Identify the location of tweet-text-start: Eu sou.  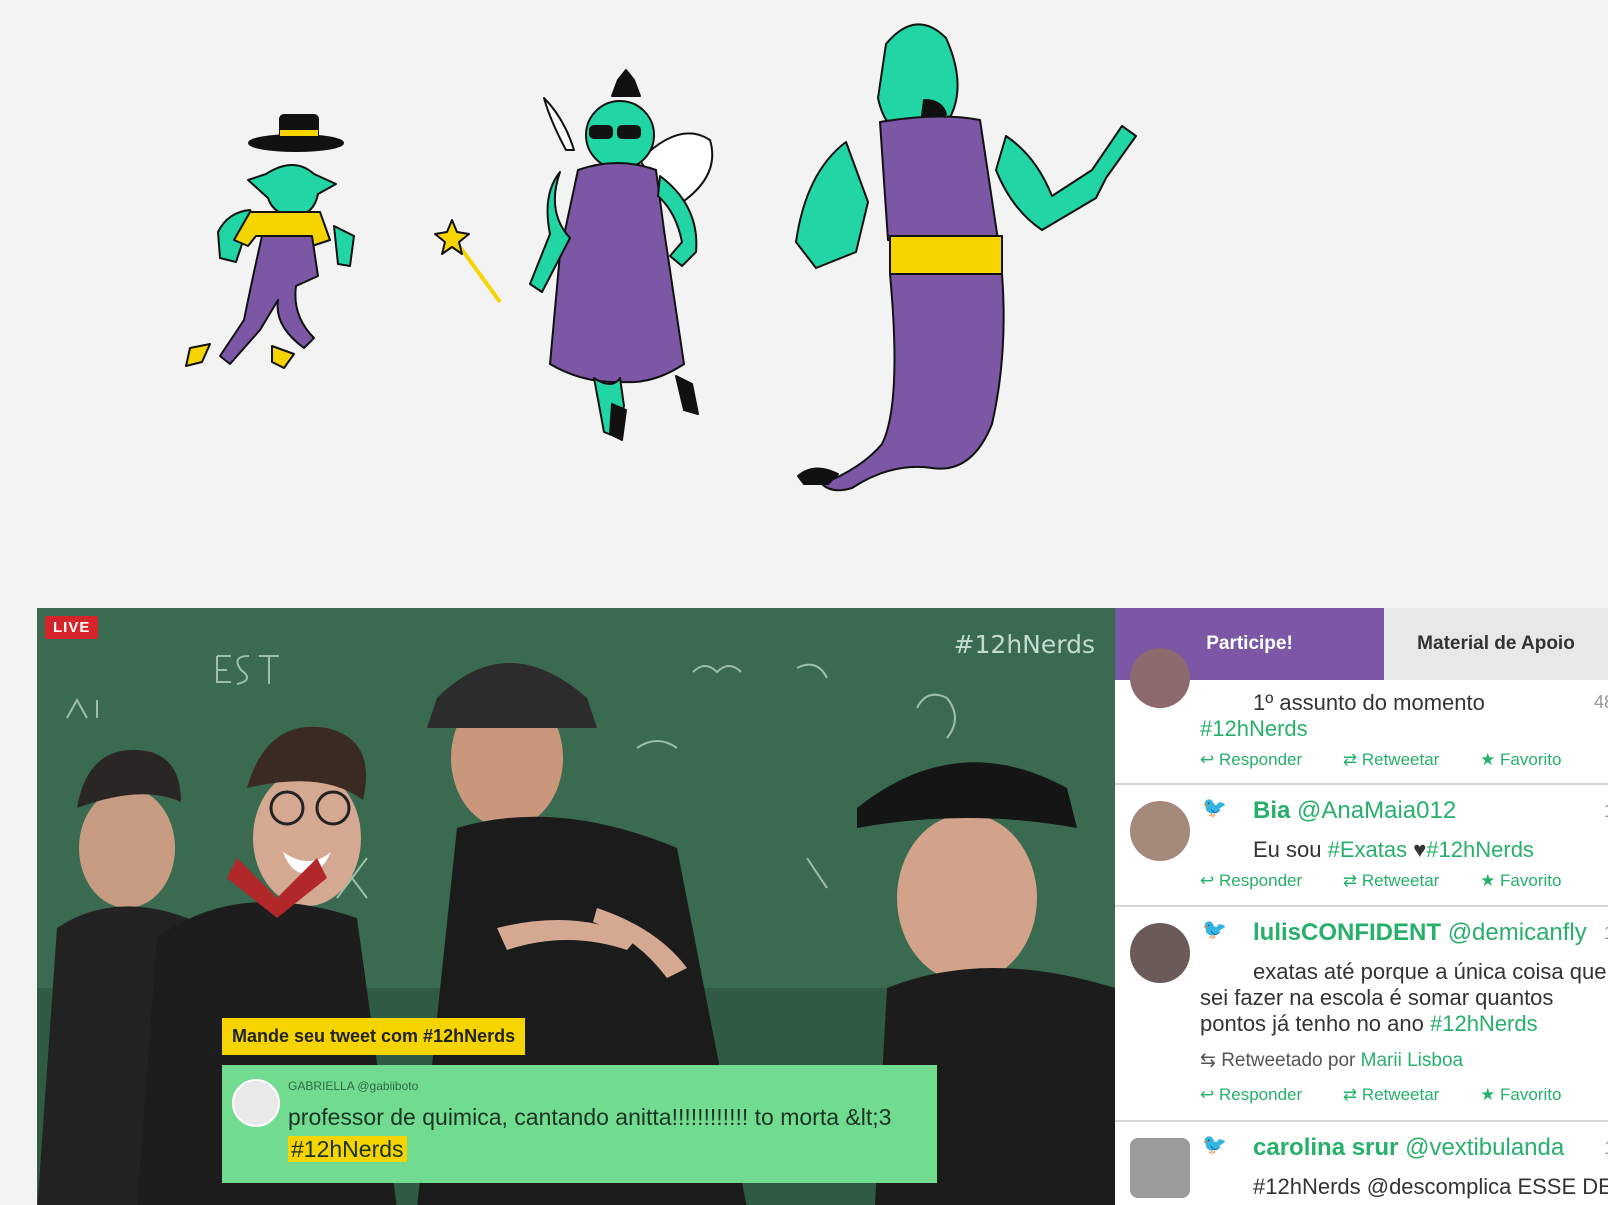
(1290, 849).